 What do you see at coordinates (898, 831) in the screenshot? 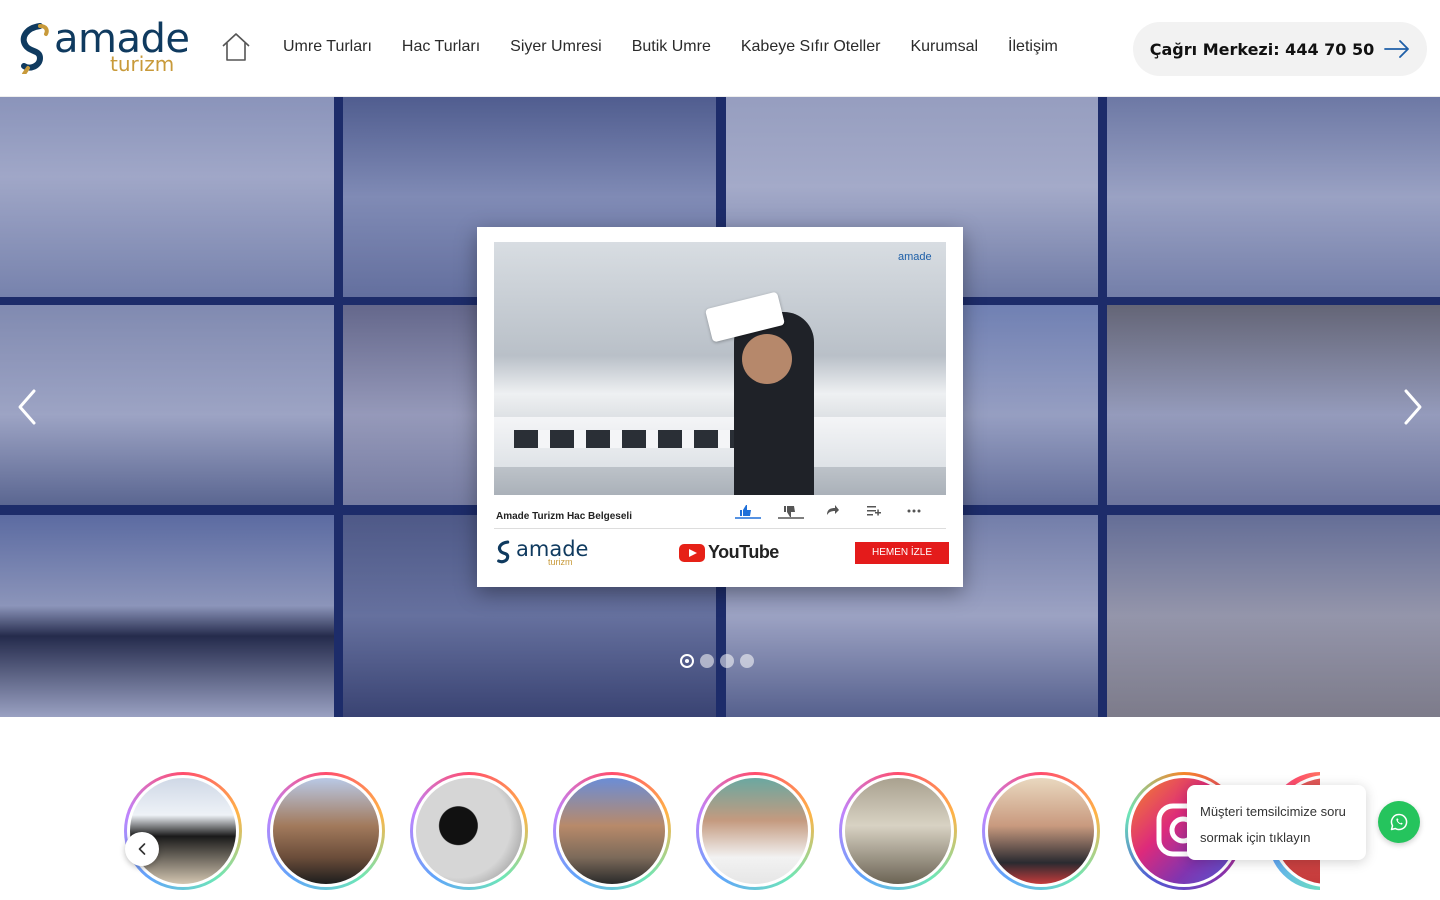
I see `story-haram-aerial` at bounding box center [898, 831].